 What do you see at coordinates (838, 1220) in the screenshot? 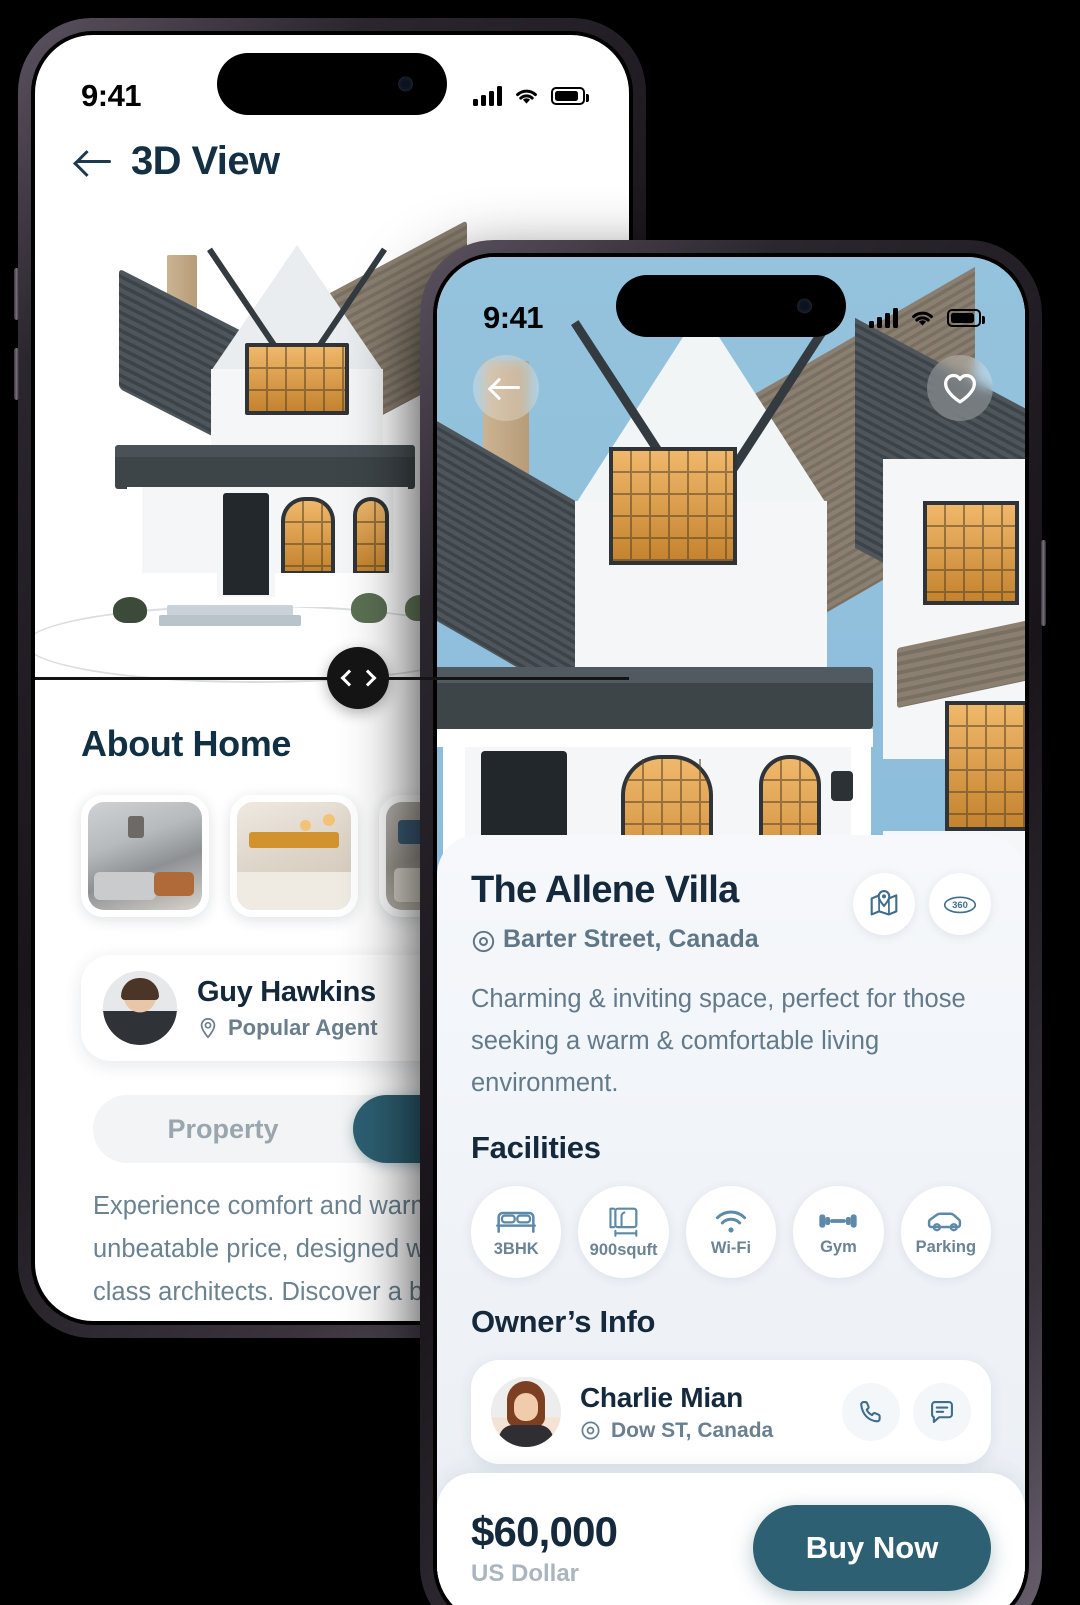
I see `dumbbell-icon` at bounding box center [838, 1220].